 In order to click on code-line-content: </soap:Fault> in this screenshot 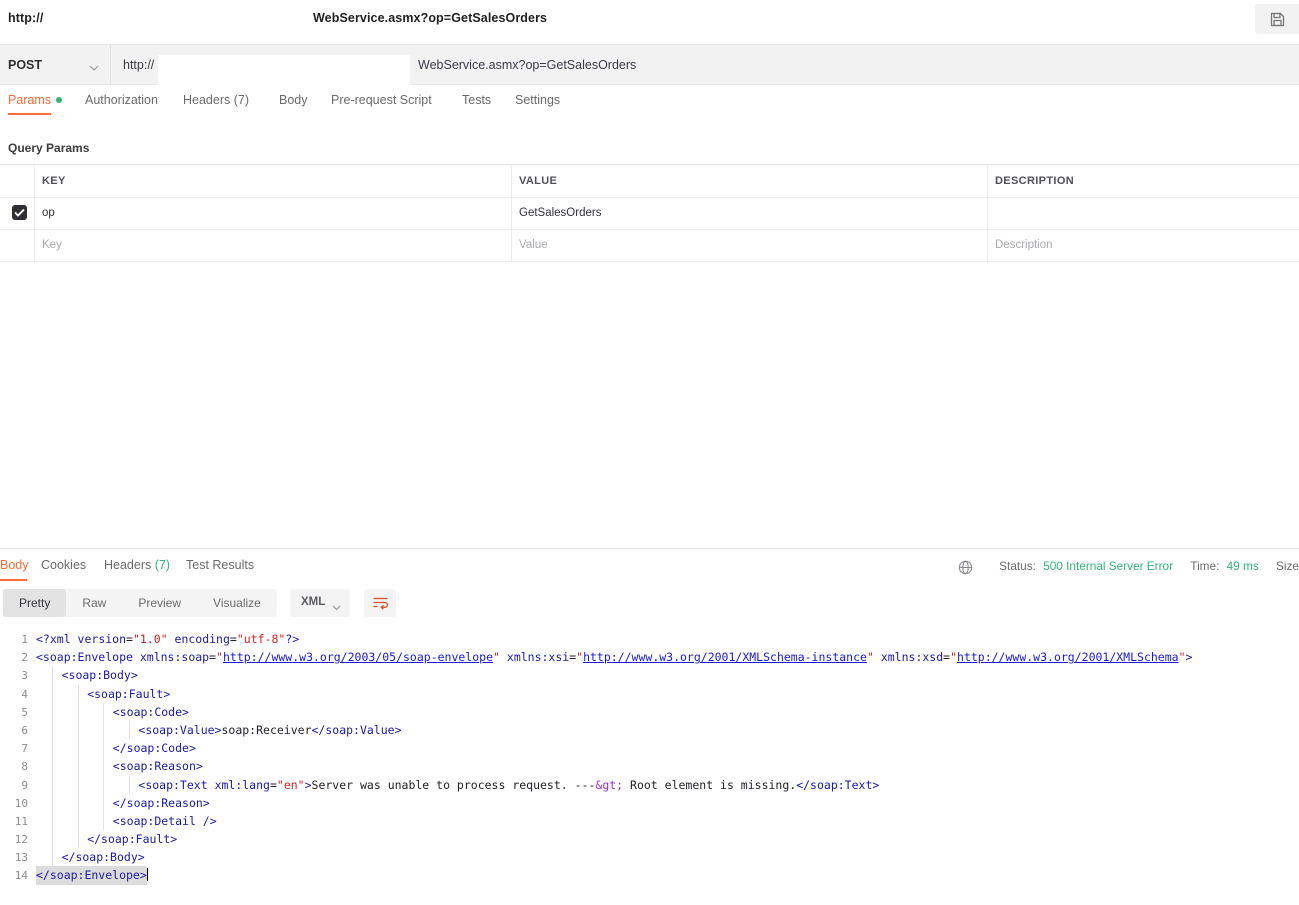, I will do `click(132, 839)`.